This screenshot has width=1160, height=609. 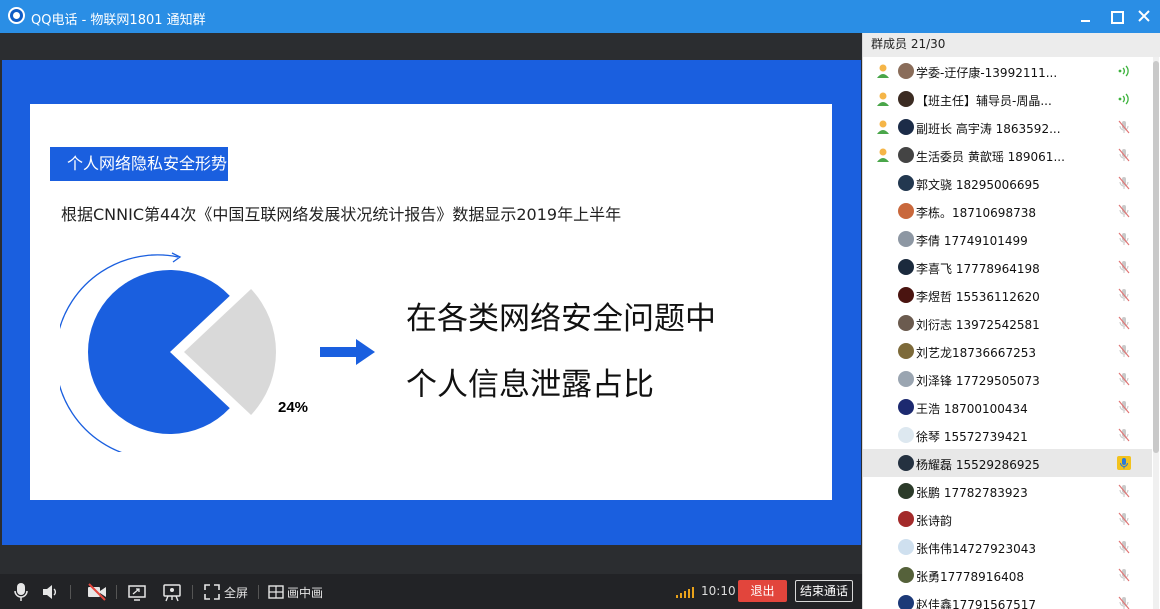 What do you see at coordinates (1124, 463) in the screenshot?
I see `active-microphone-icon` at bounding box center [1124, 463].